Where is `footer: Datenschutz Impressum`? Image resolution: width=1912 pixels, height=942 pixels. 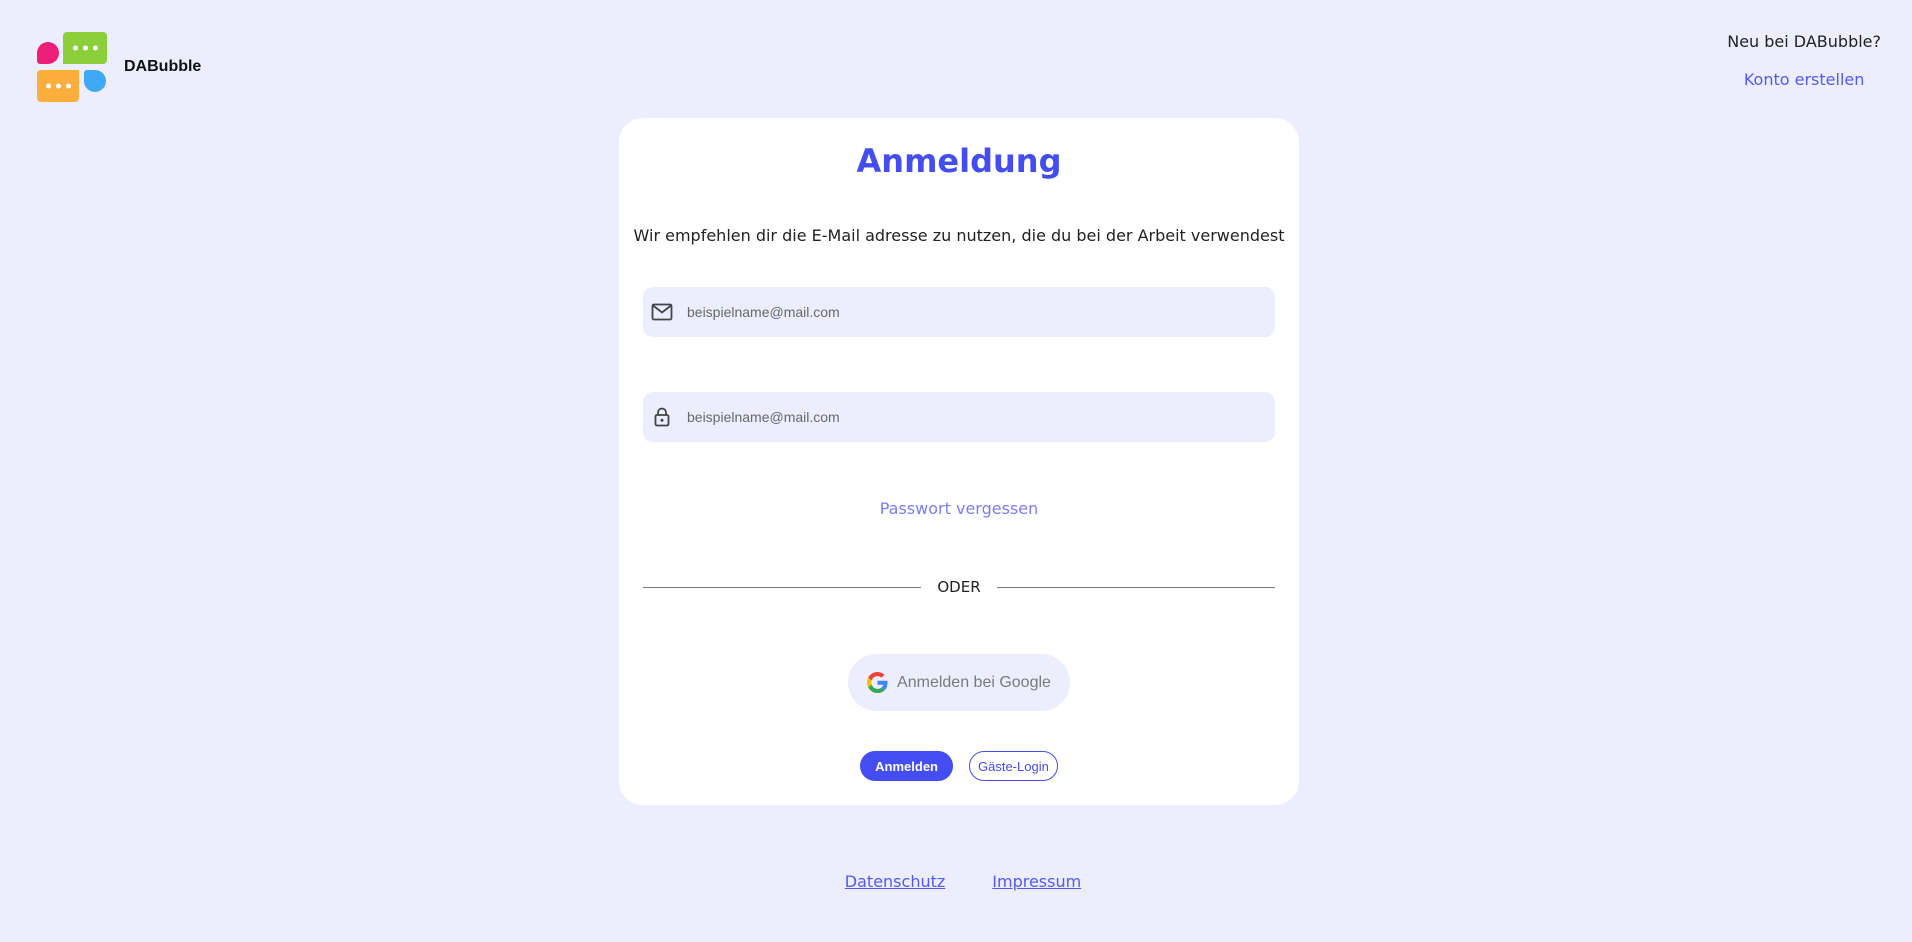
footer: Datenschutz Impressum is located at coordinates (956, 881).